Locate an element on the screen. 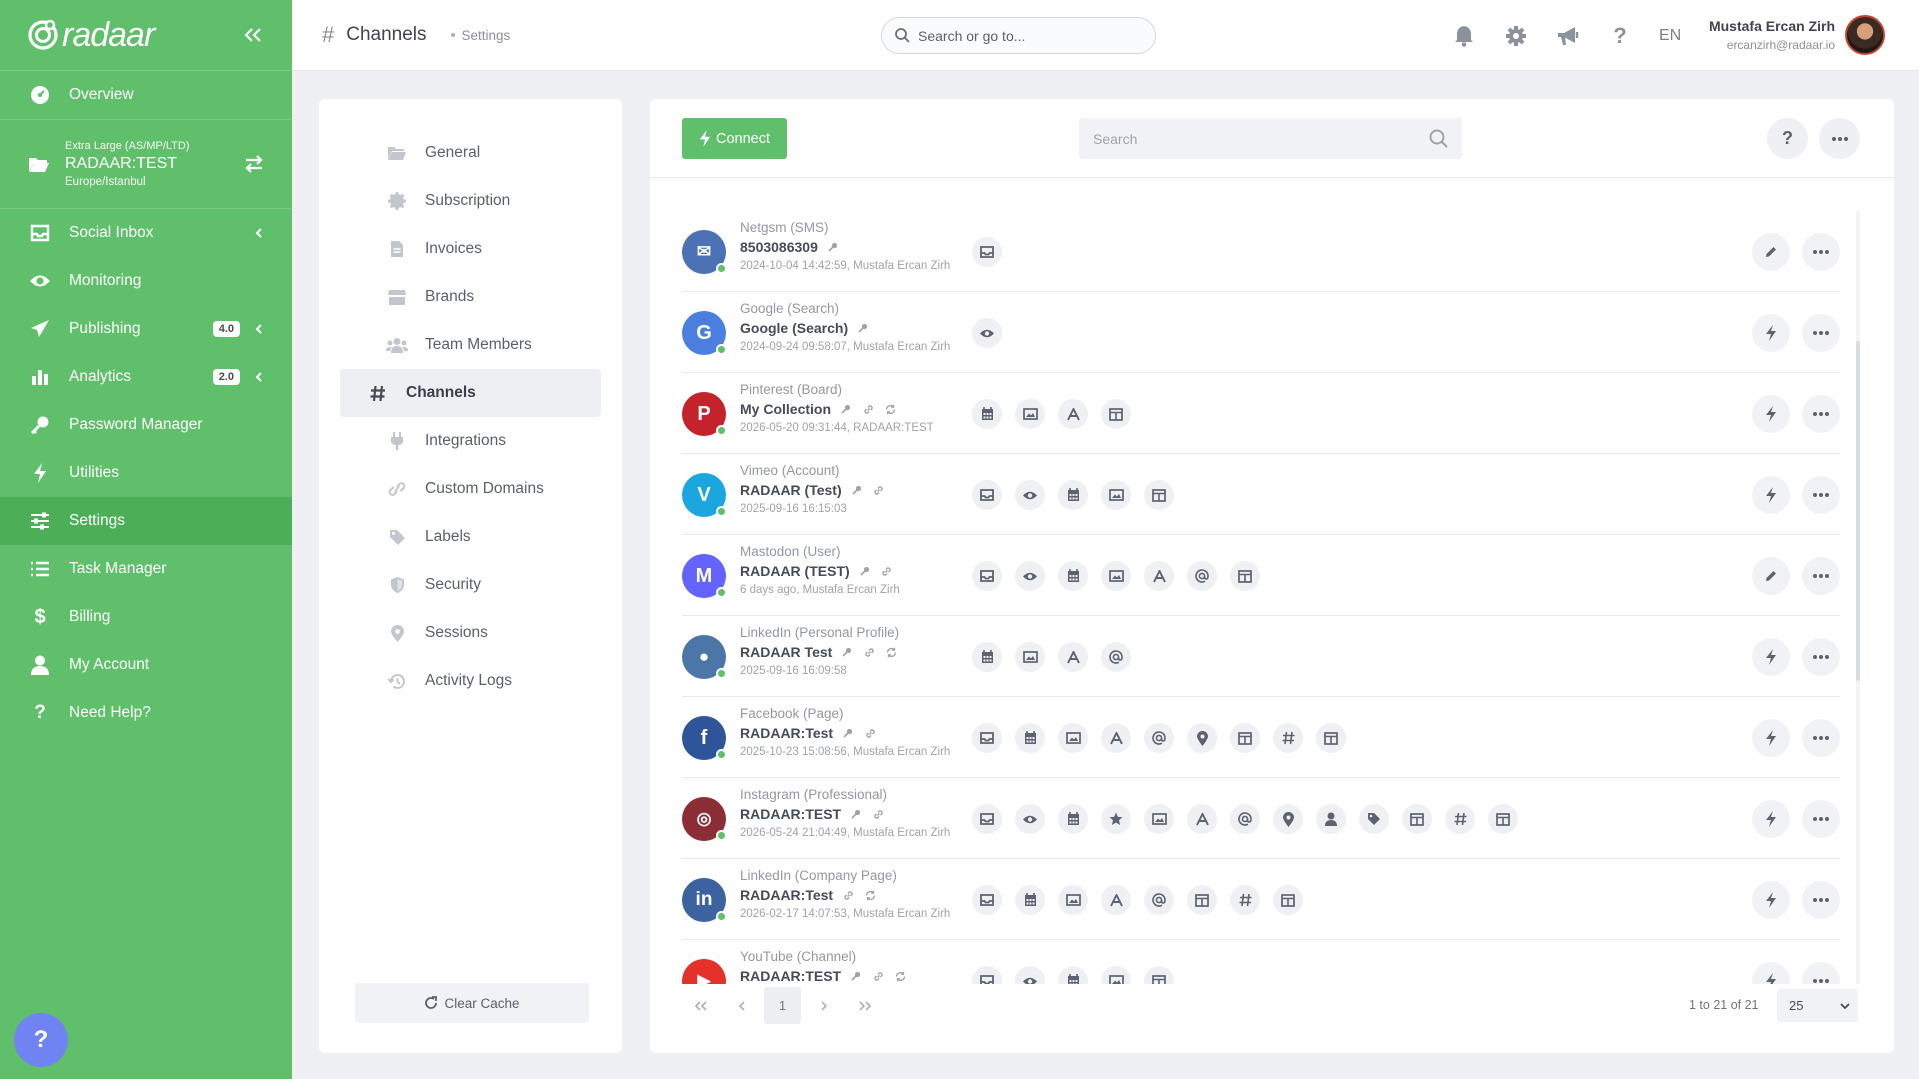 Image resolution: width=1919 pixels, height=1079 pixels. user-menu: Mustafa Ercan Zirh ercanzirh@radaar.io is located at coordinates (1797, 35).